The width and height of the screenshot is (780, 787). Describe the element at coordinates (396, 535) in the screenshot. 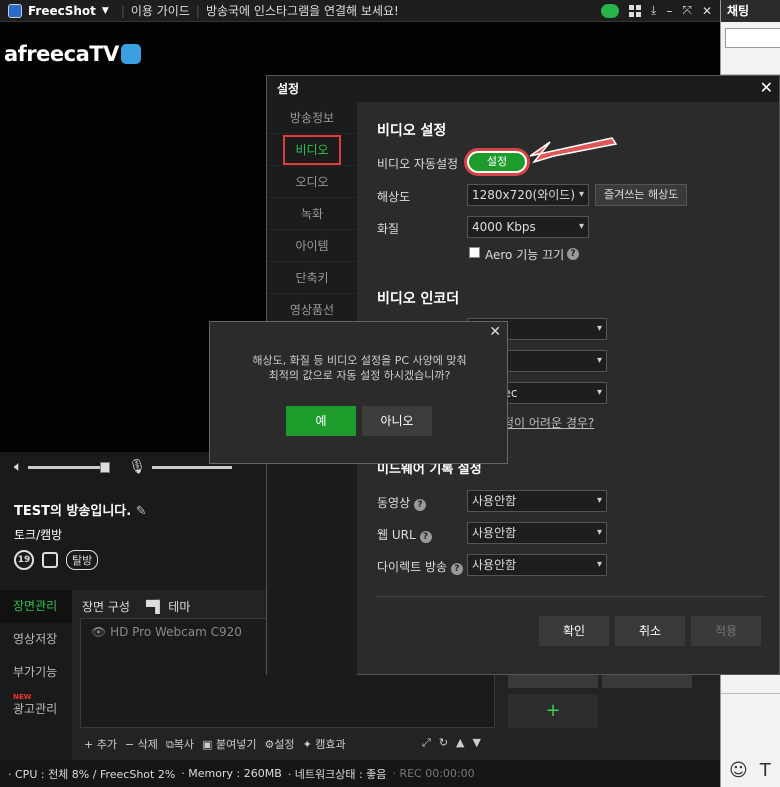

I see `web-url-label-text: 웹 URL` at that location.